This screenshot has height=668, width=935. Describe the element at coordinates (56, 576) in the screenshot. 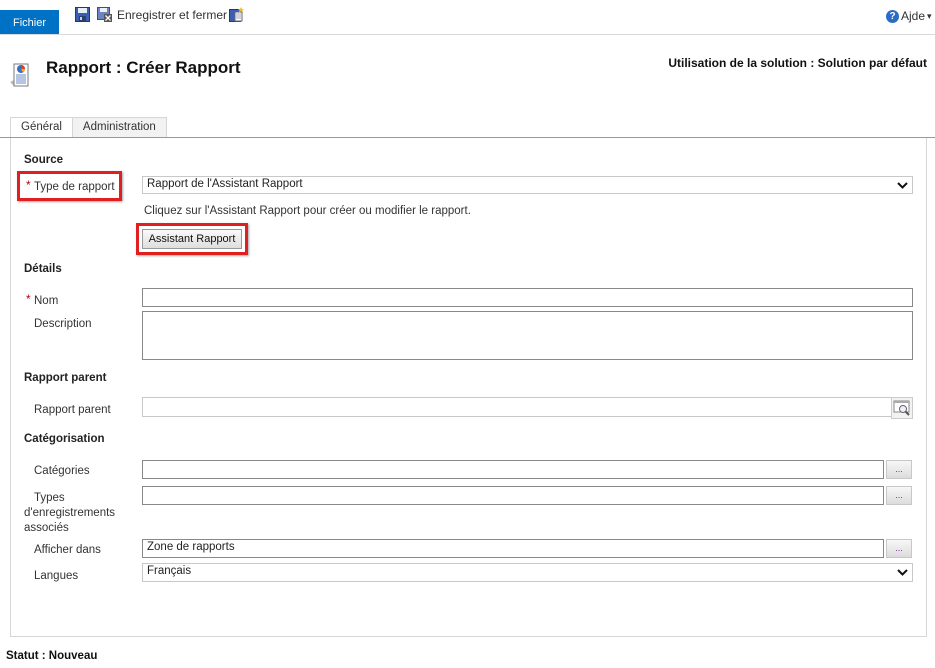

I see `languages-label: Langues` at that location.